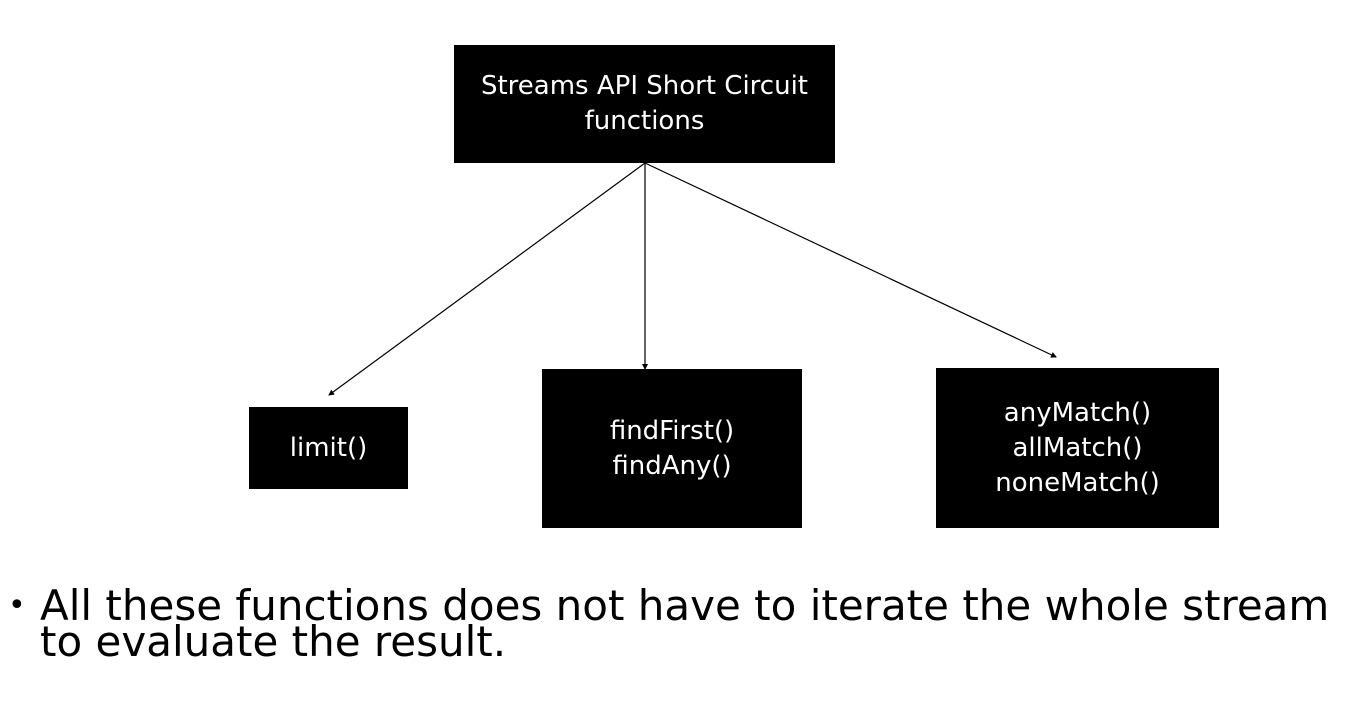  What do you see at coordinates (672, 465) in the screenshot?
I see `find-any-label: findAny()` at bounding box center [672, 465].